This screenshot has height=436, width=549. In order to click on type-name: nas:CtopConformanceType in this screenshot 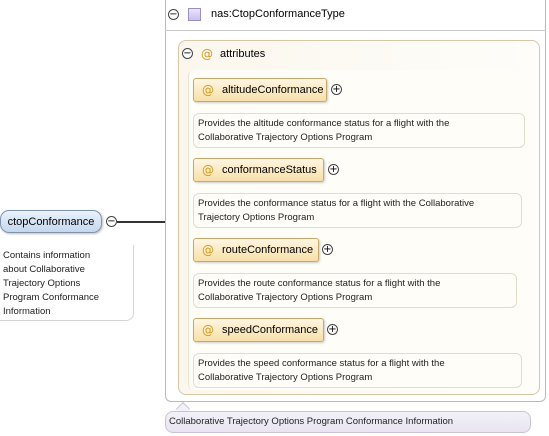, I will do `click(278, 14)`.